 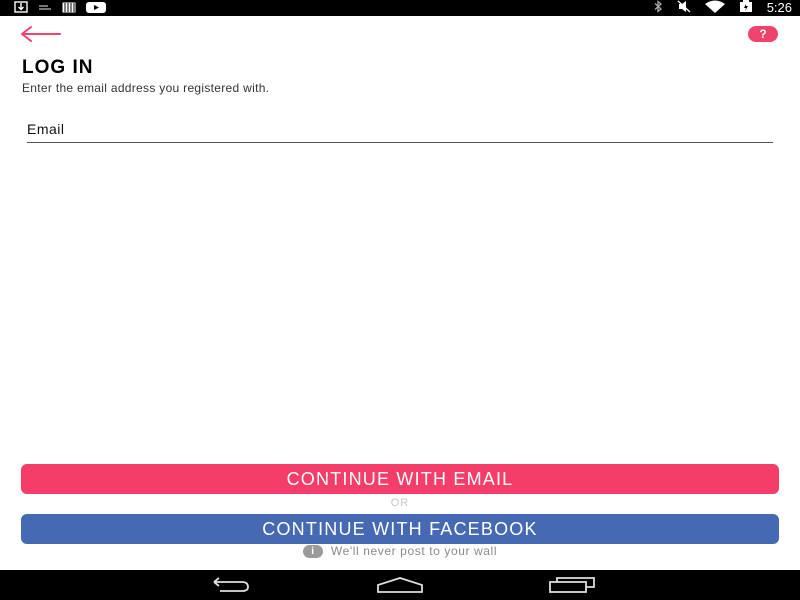 What do you see at coordinates (400, 503) in the screenshot?
I see `or-divider: OR` at bounding box center [400, 503].